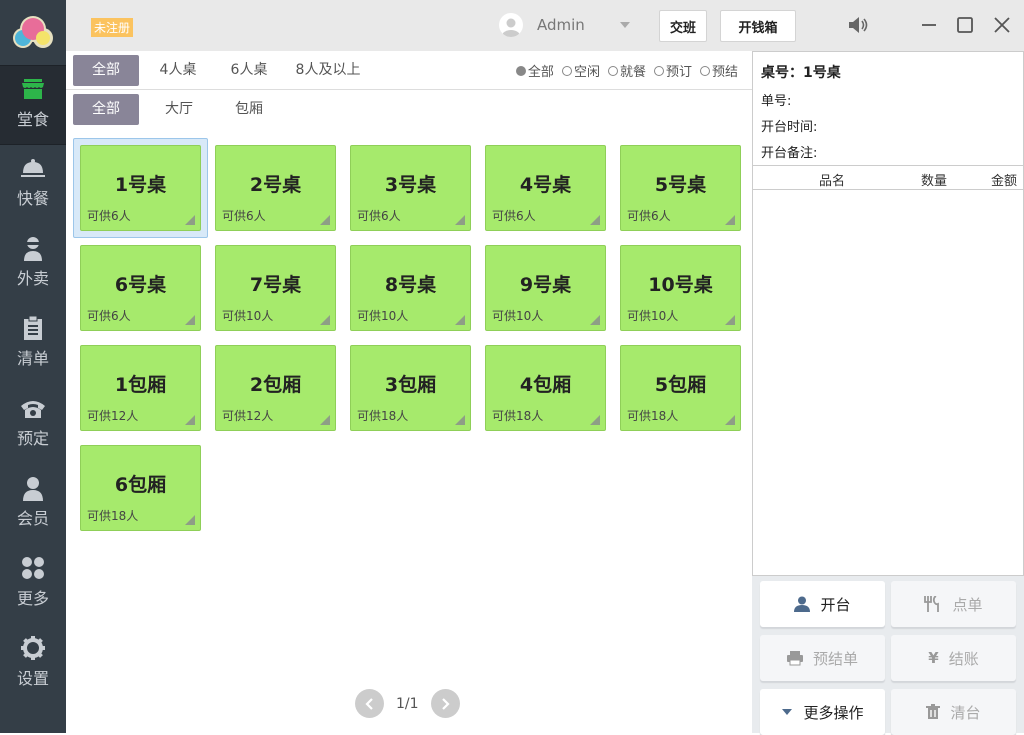 The image size is (1024, 735). Describe the element at coordinates (625, 25) in the screenshot. I see `chevron-down-icon` at that location.